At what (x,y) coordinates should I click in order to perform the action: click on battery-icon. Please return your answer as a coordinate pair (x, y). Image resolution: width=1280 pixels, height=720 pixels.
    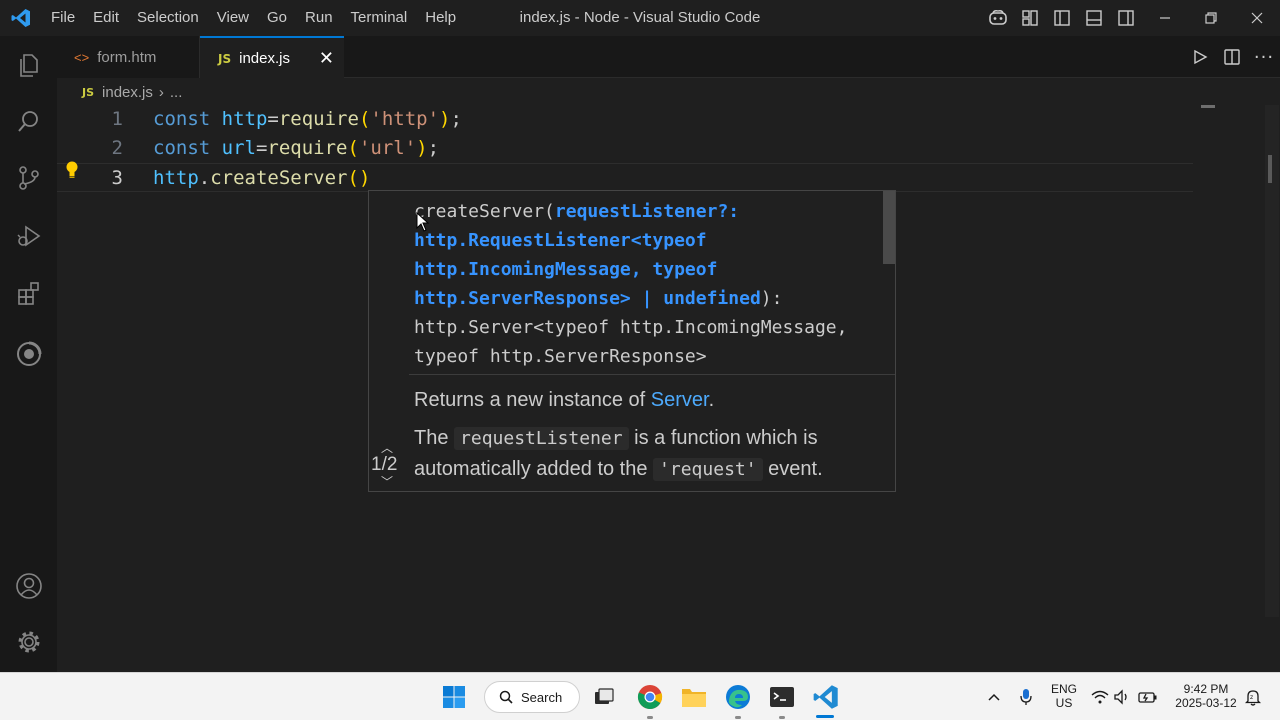
    Looking at the image, I should click on (1148, 696).